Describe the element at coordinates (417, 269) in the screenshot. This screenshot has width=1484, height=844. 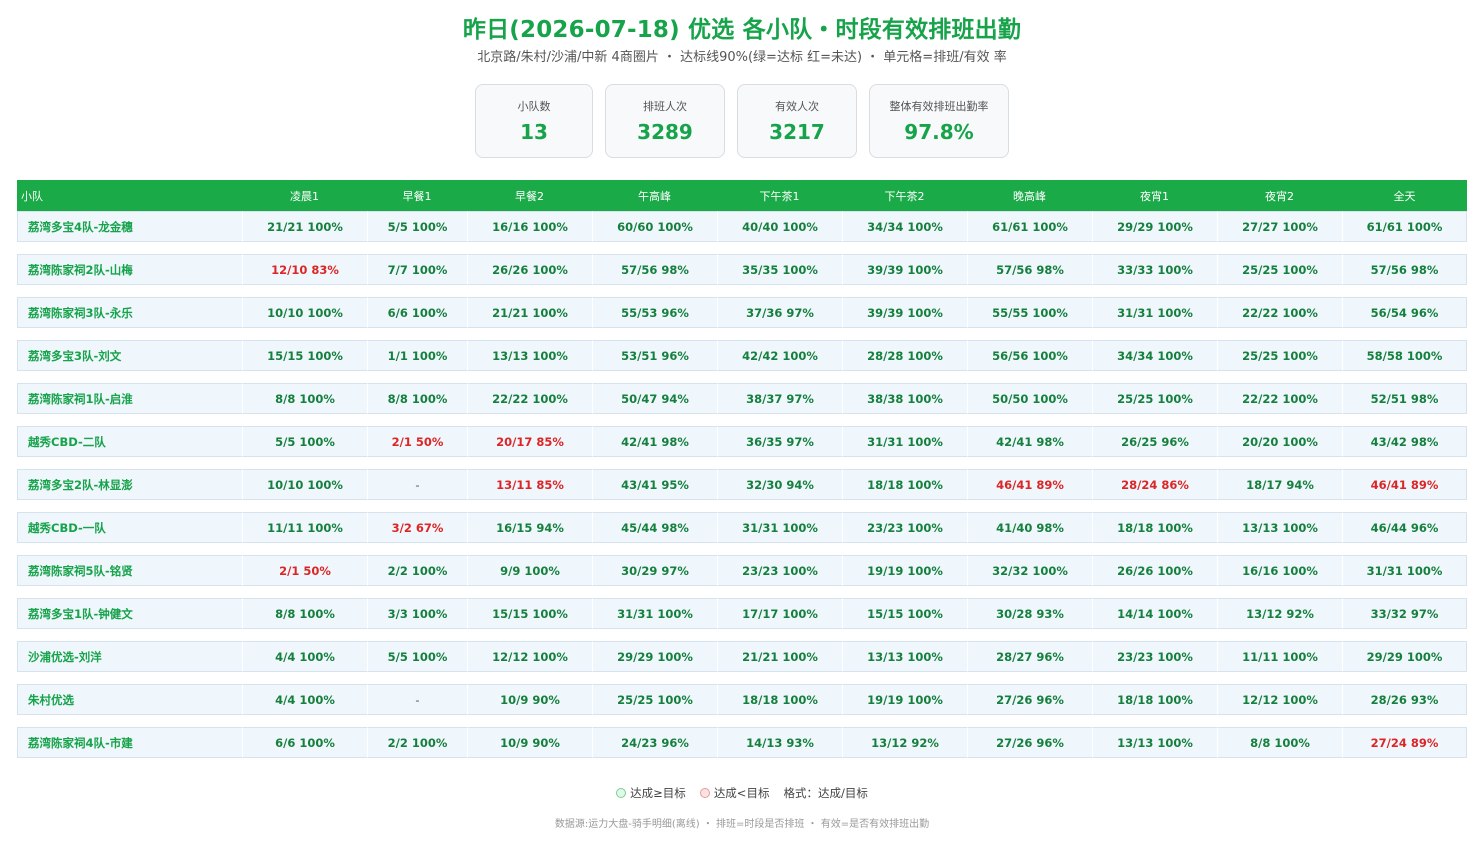
I see `attendance-cell: 7/7 100%` at that location.